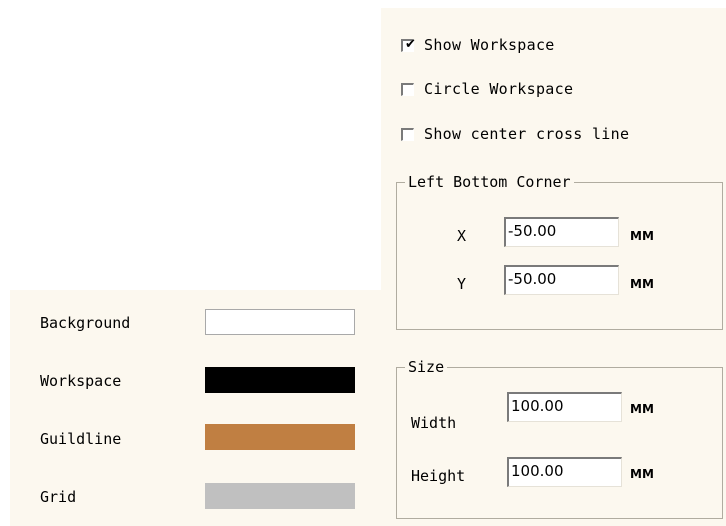 The image size is (726, 526). Describe the element at coordinates (58, 497) in the screenshot. I see `grid-color-label: Grid` at that location.